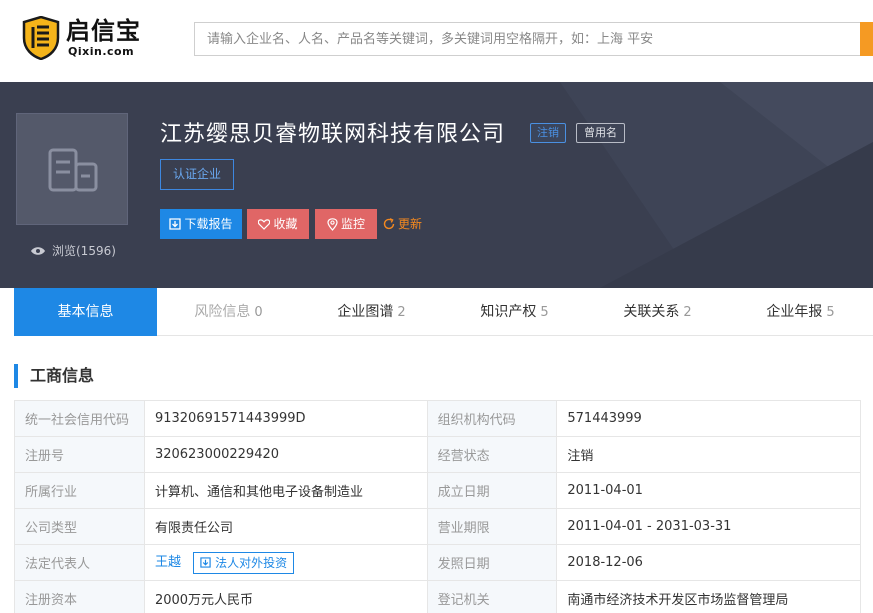 The width and height of the screenshot is (873, 613). I want to click on table-row: 所属行业 计算机、通信和其他电子设备制造业 成立日期 2011-04-01, so click(437, 490).